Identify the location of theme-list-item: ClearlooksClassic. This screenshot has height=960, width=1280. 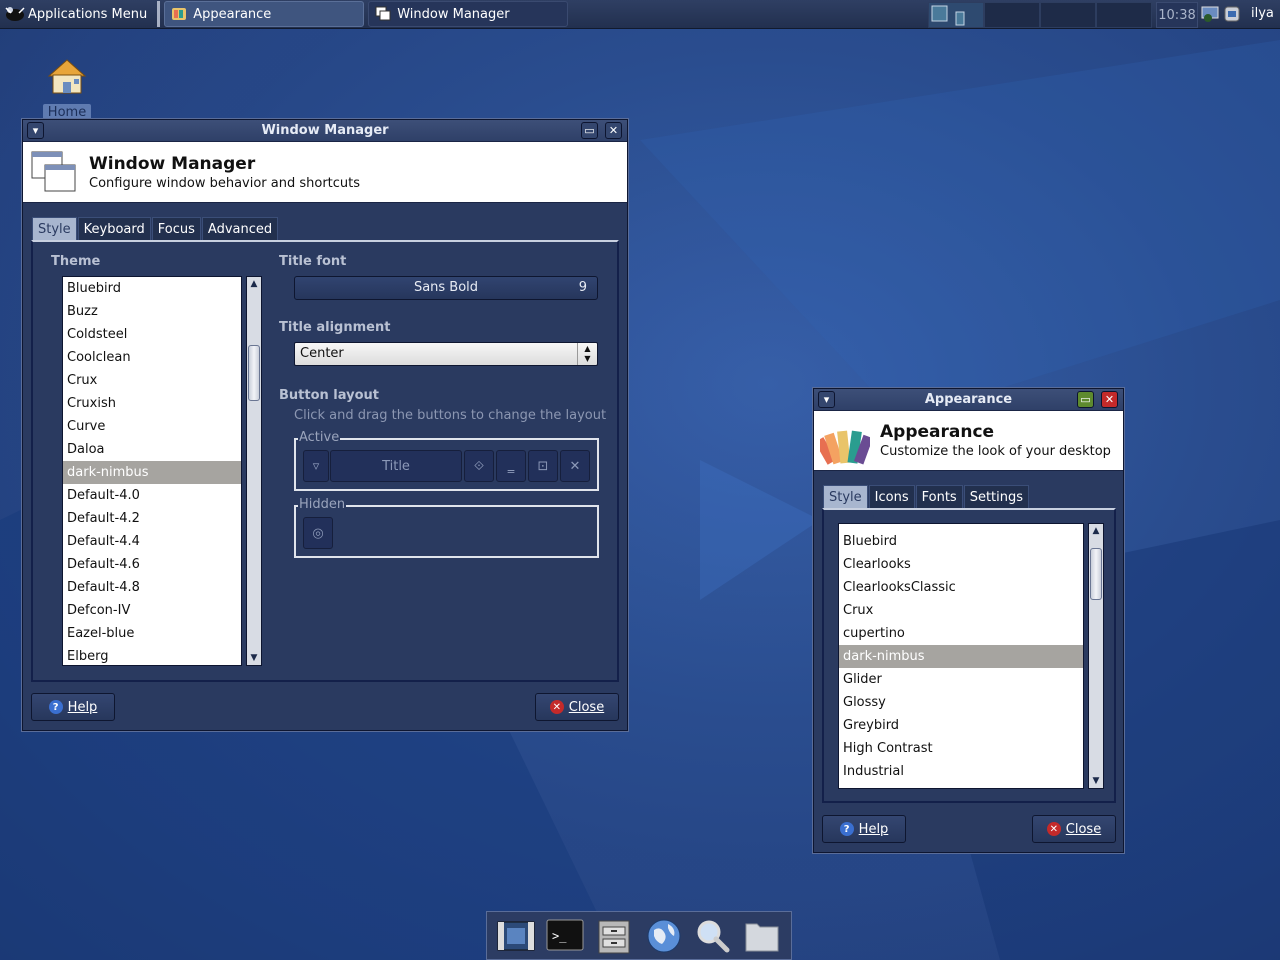
(961, 587).